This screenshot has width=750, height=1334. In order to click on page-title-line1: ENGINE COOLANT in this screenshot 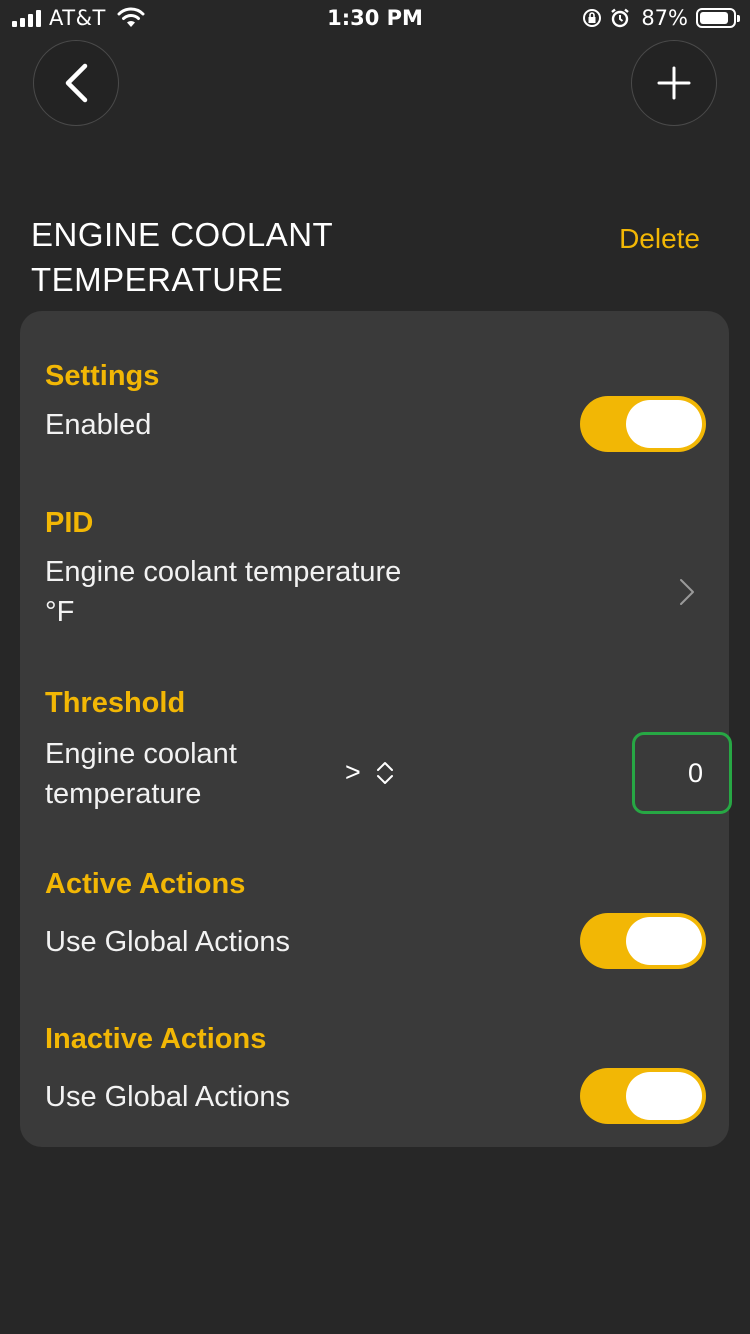, I will do `click(182, 234)`.